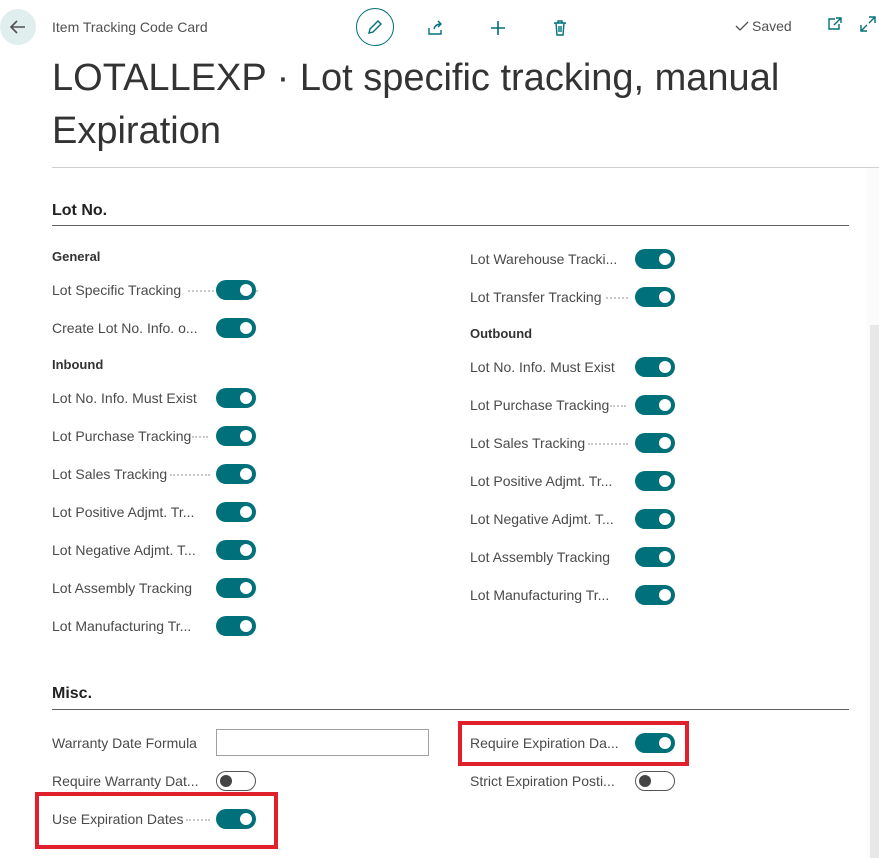  I want to click on field-in-purchase: Lot Purchase Tracking, so click(154, 436).